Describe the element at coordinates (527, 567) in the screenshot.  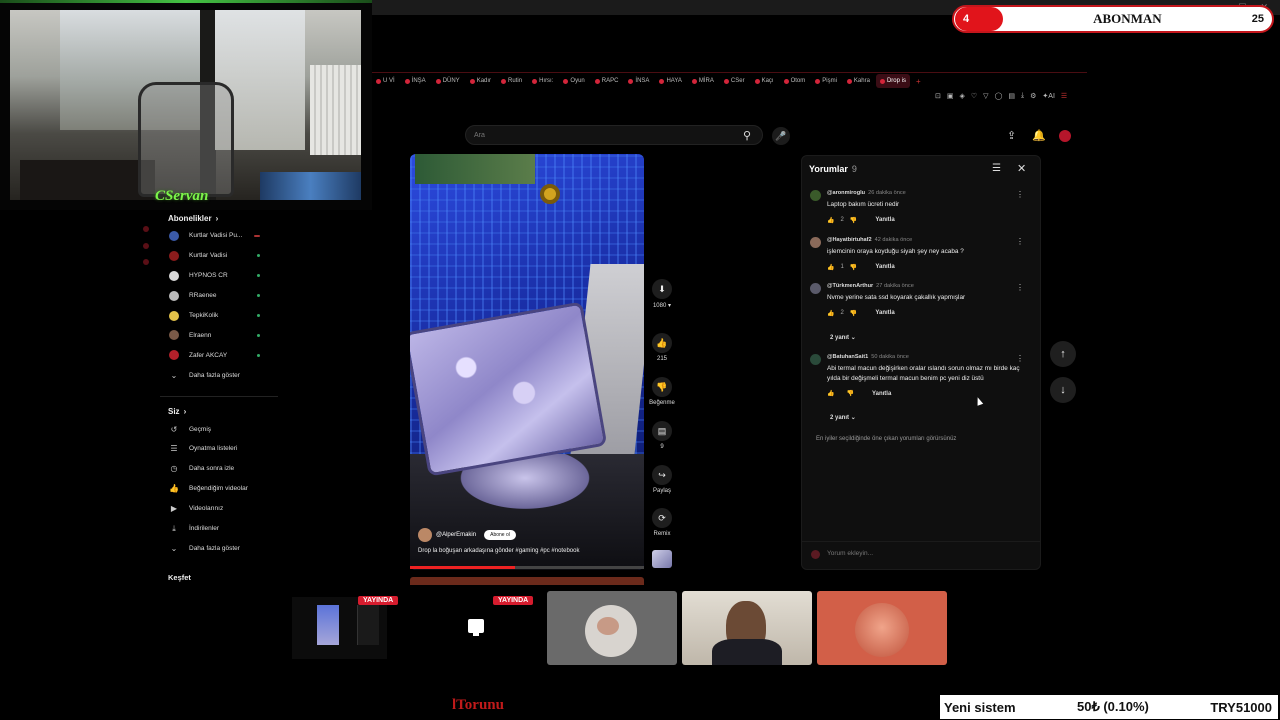
I see `video-progress-bar` at that location.